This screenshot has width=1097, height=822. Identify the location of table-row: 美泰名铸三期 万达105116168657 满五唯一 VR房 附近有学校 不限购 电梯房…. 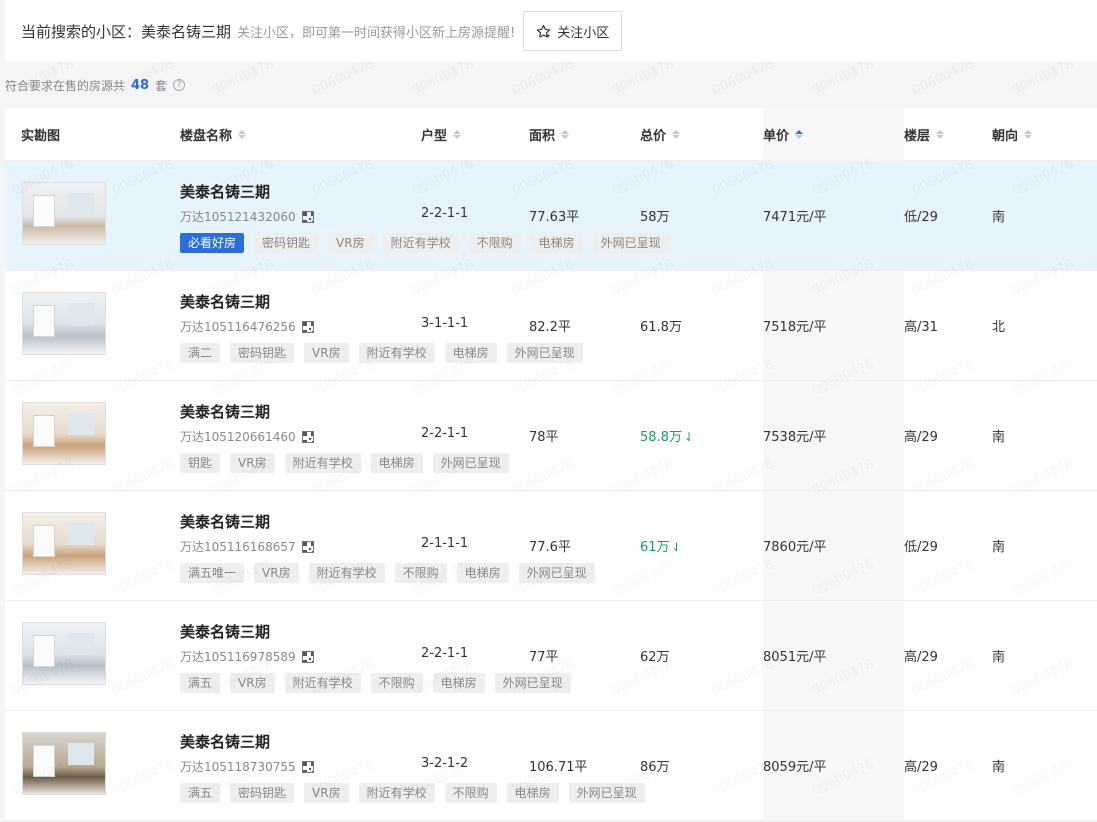
(551, 546).